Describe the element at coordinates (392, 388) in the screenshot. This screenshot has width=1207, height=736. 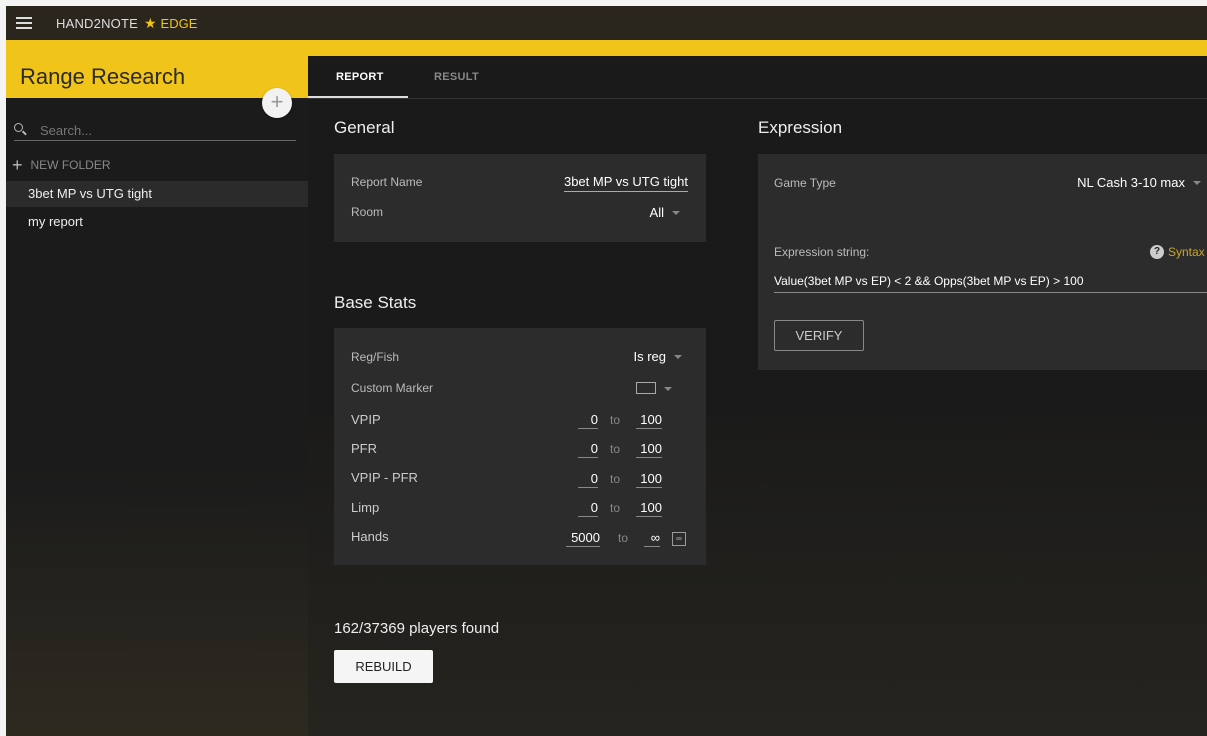
I see `custom-marker-label: Custom Marker` at that location.